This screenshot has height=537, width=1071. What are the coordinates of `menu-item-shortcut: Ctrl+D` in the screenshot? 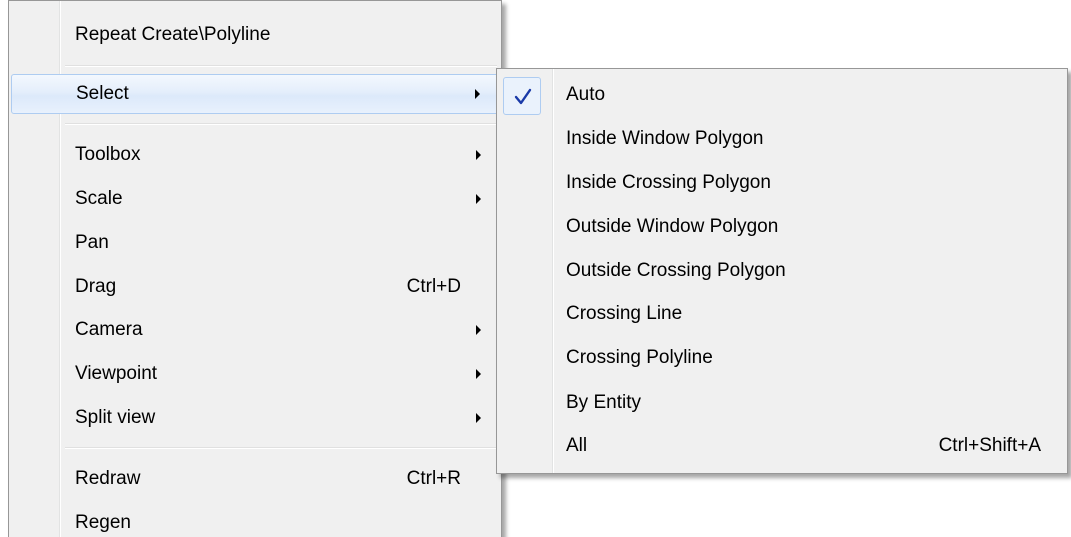 It's located at (433, 286).